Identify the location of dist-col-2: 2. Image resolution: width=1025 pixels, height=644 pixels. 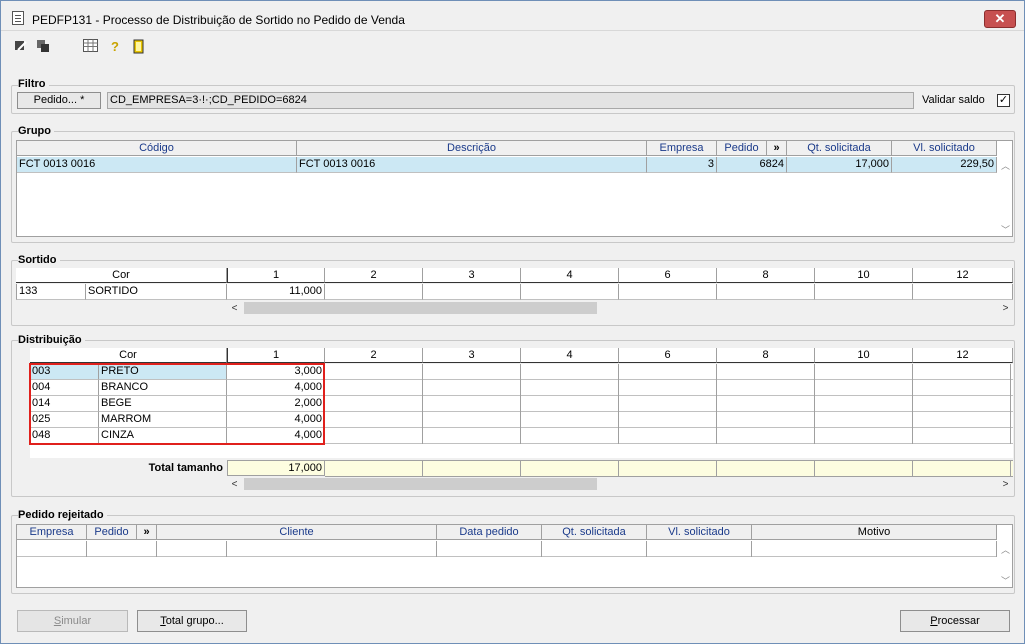
(374, 355).